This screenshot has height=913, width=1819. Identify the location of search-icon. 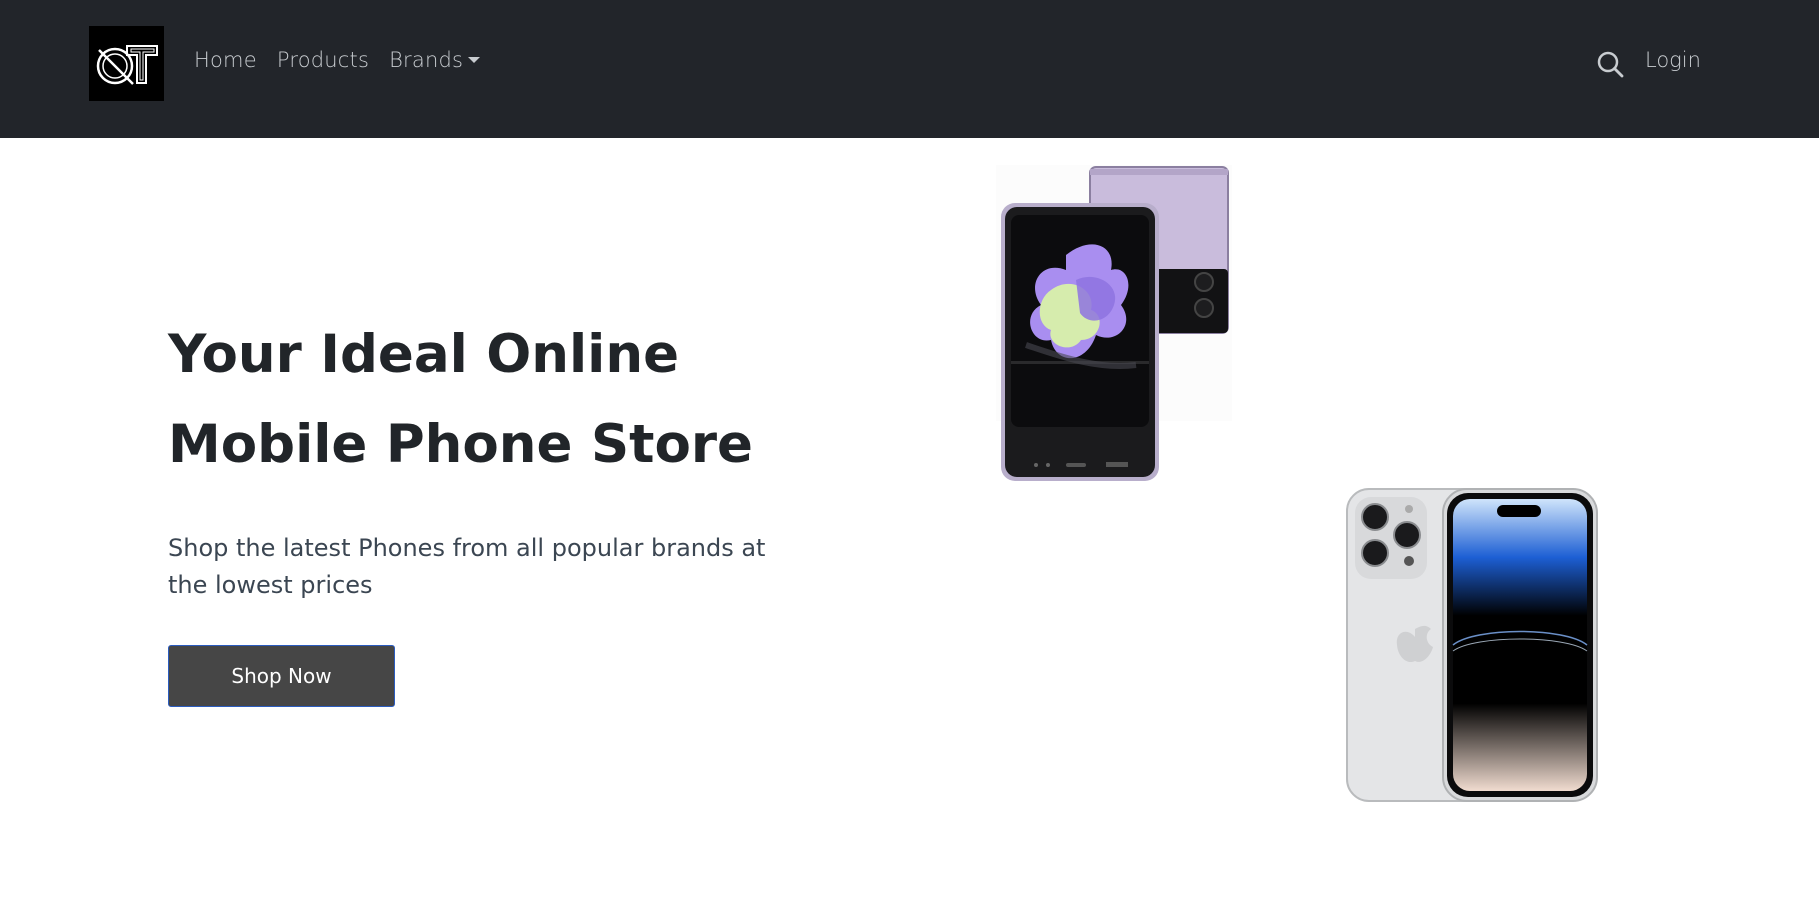
(1610, 64).